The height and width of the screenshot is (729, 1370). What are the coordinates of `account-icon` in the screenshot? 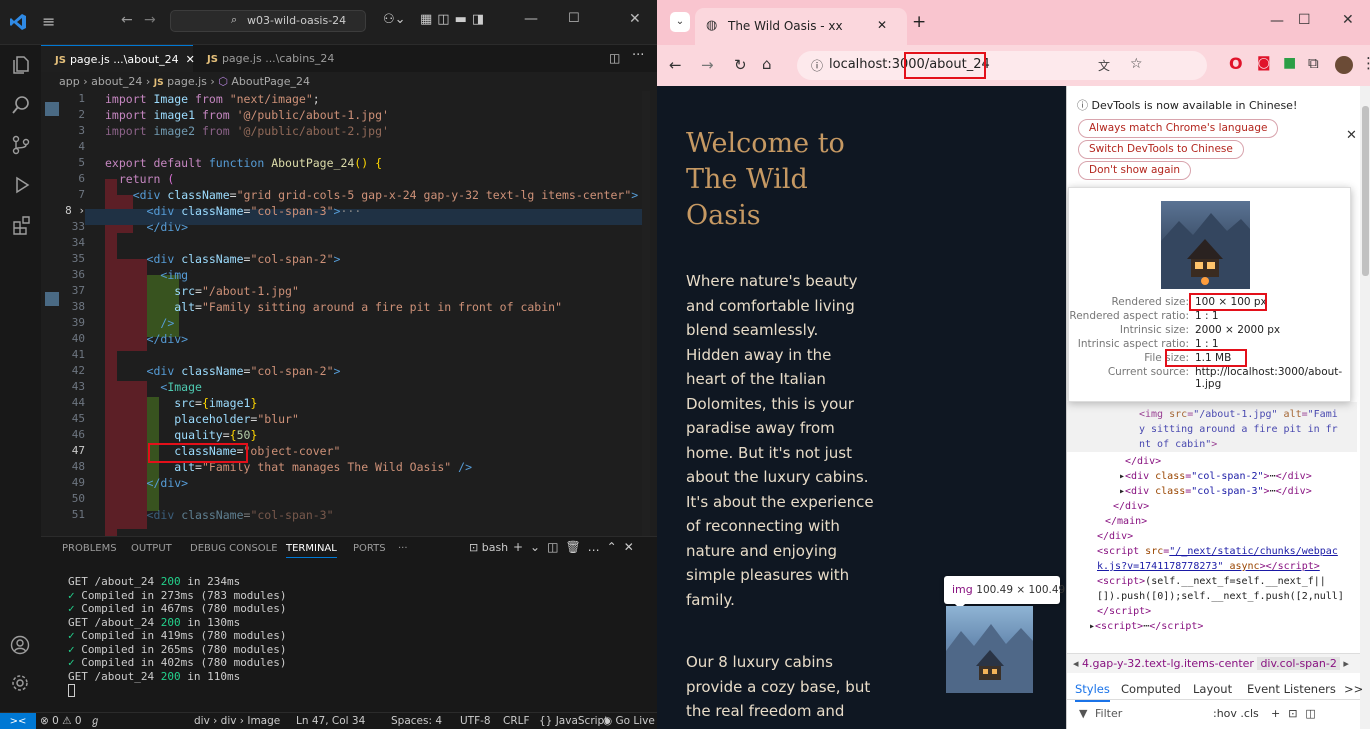 It's located at (20, 645).